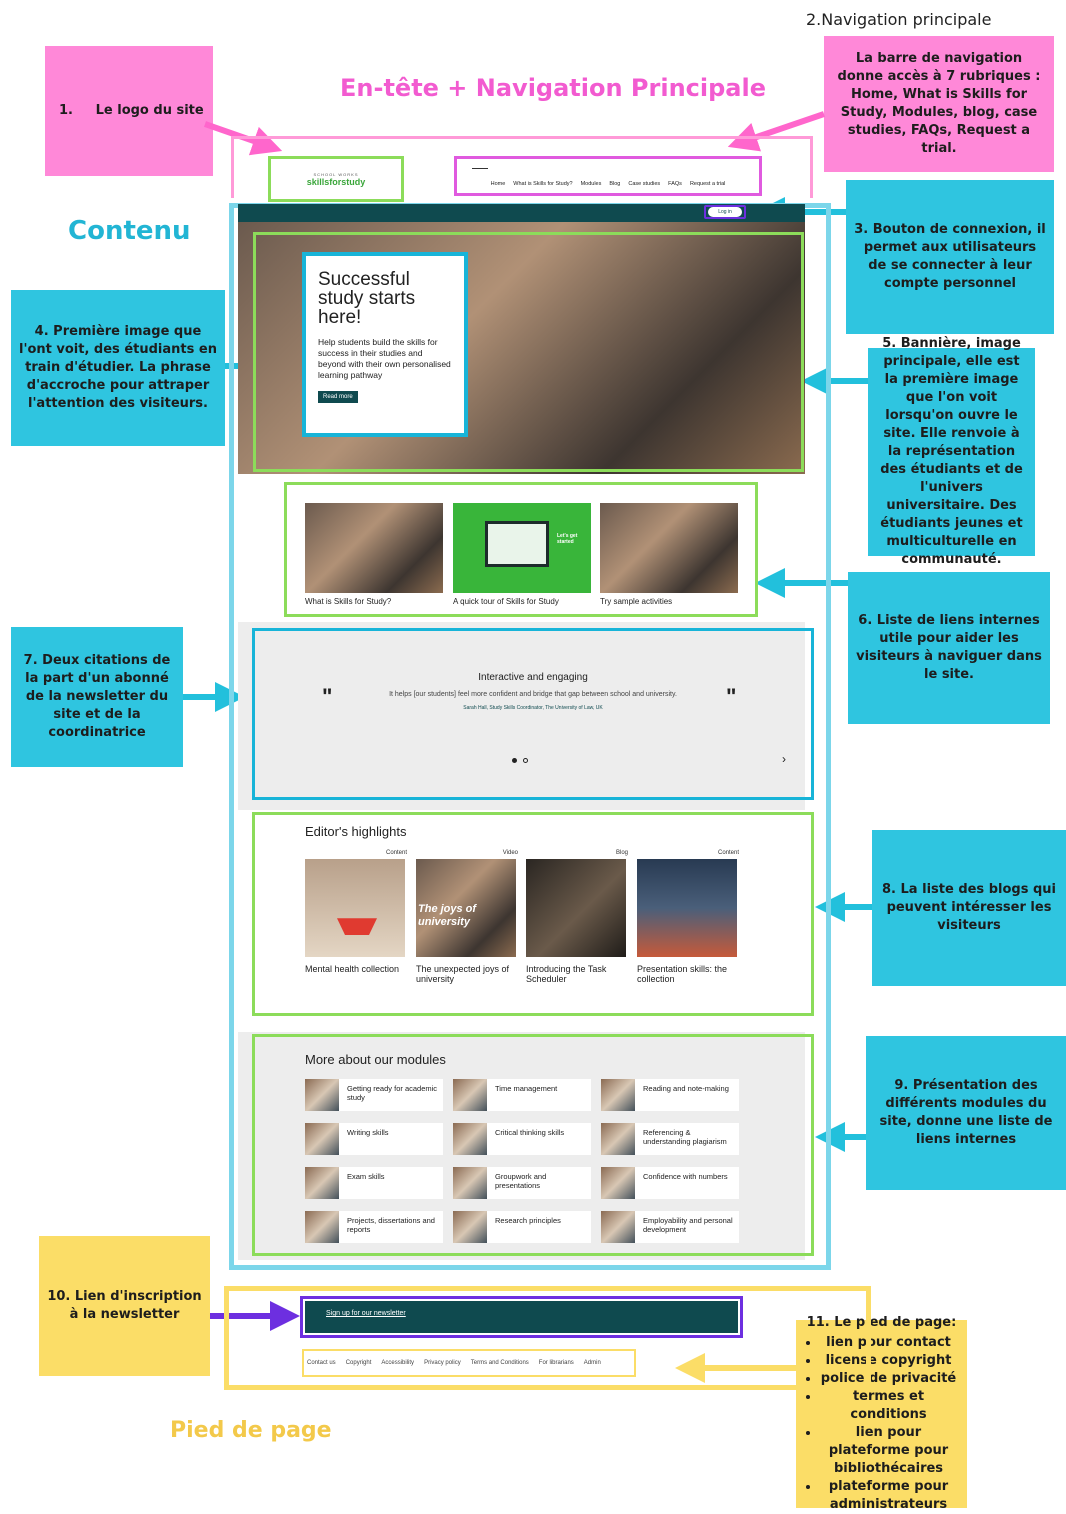  What do you see at coordinates (542, 184) in the screenshot?
I see `nav-item: What is Skills for Study?` at bounding box center [542, 184].